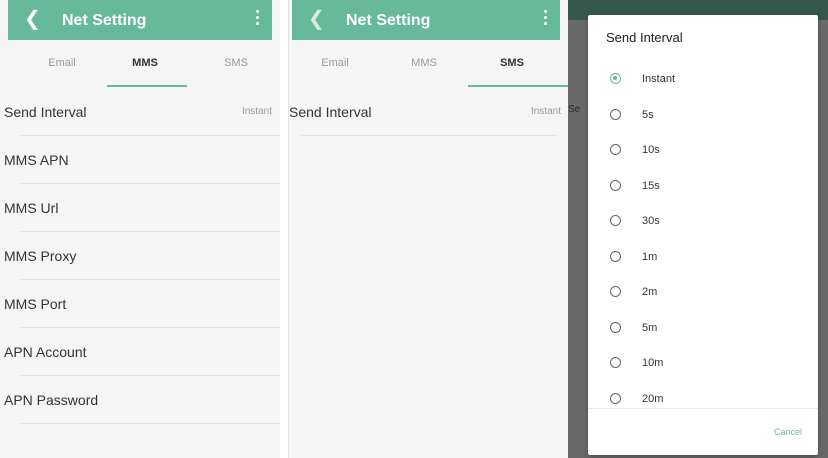  Describe the element at coordinates (140, 400) in the screenshot. I see `apn-password-row: APN Password` at that location.